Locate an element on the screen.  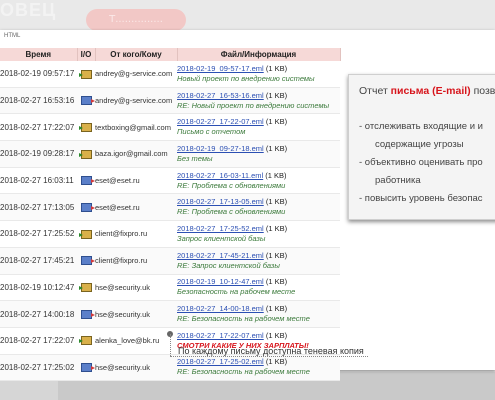
row-time: 2018-02-27 17:45:21 is located at coordinates (38, 261).